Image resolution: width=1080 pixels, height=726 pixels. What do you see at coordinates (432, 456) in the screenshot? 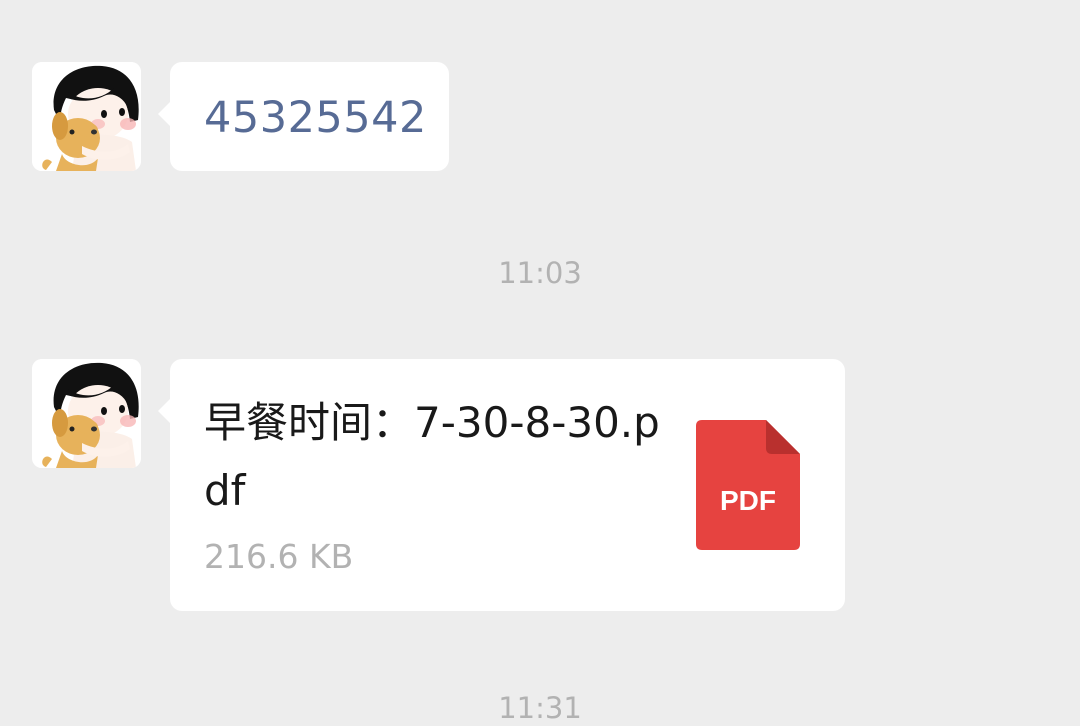
I see `file-name: 早餐时间：7-30-8-30.pdf` at bounding box center [432, 456].